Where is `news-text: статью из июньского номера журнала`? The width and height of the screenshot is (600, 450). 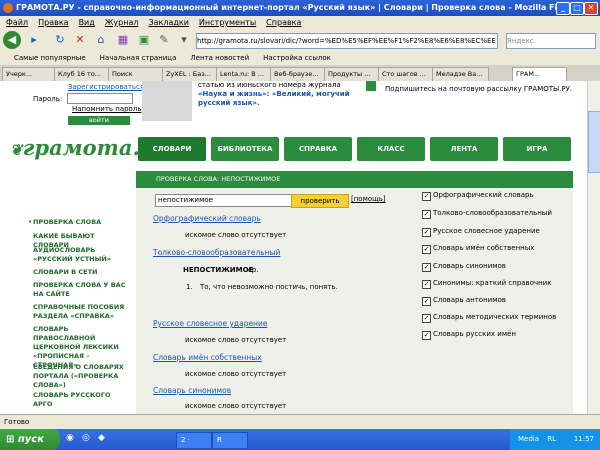
news-text: статью из июньского номера журнала is located at coordinates (269, 85).